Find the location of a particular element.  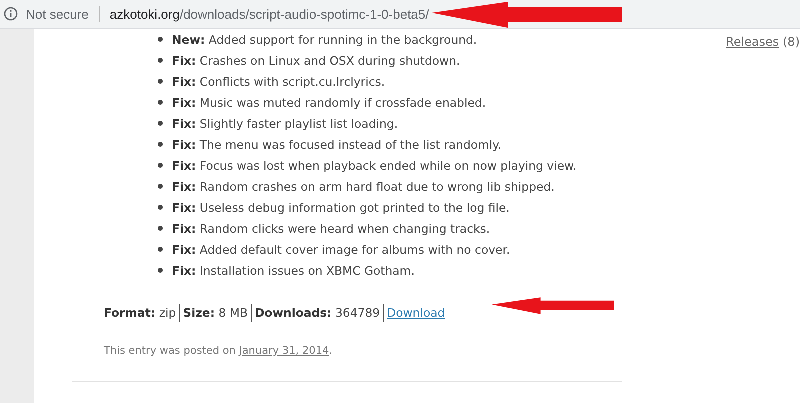

releases-link: Releases is located at coordinates (753, 42).